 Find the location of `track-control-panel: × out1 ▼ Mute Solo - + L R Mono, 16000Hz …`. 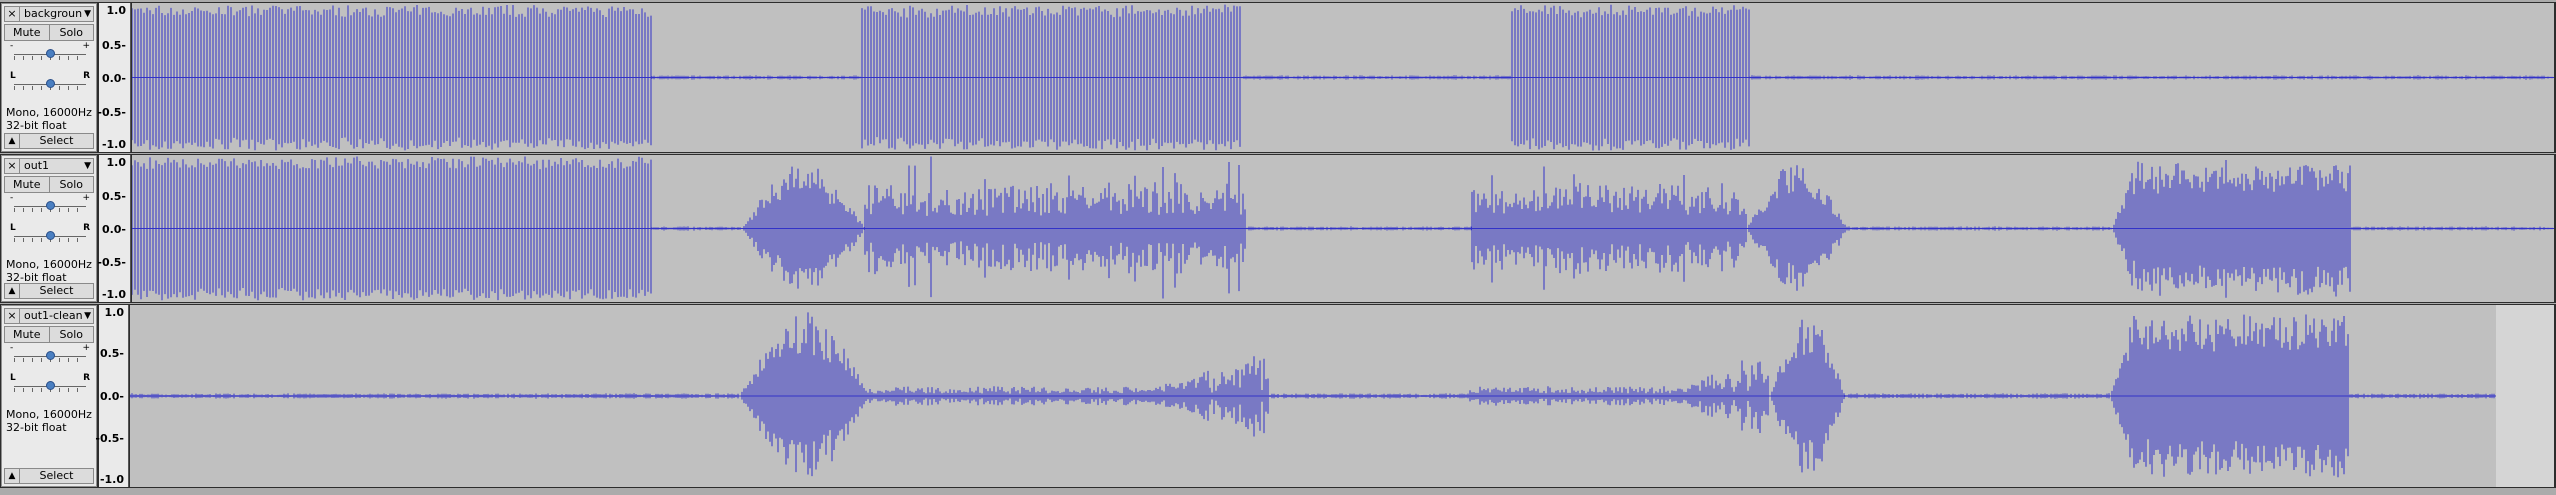

track-control-panel: × out1 ▼ Mute Solo - + L R Mono, 16000Hz … is located at coordinates (49, 228).